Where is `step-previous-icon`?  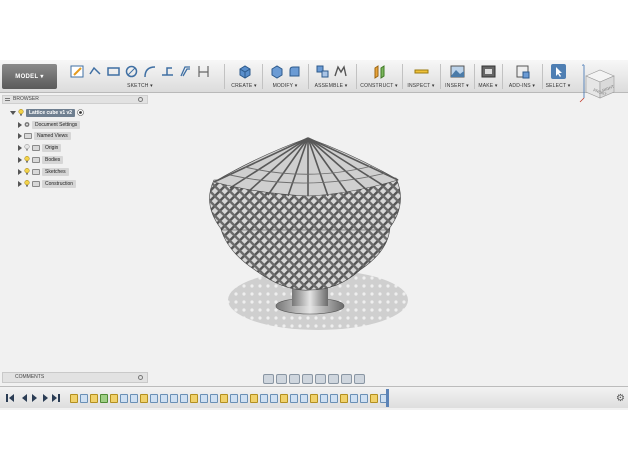
step-previous-icon is located at coordinates (24, 398).